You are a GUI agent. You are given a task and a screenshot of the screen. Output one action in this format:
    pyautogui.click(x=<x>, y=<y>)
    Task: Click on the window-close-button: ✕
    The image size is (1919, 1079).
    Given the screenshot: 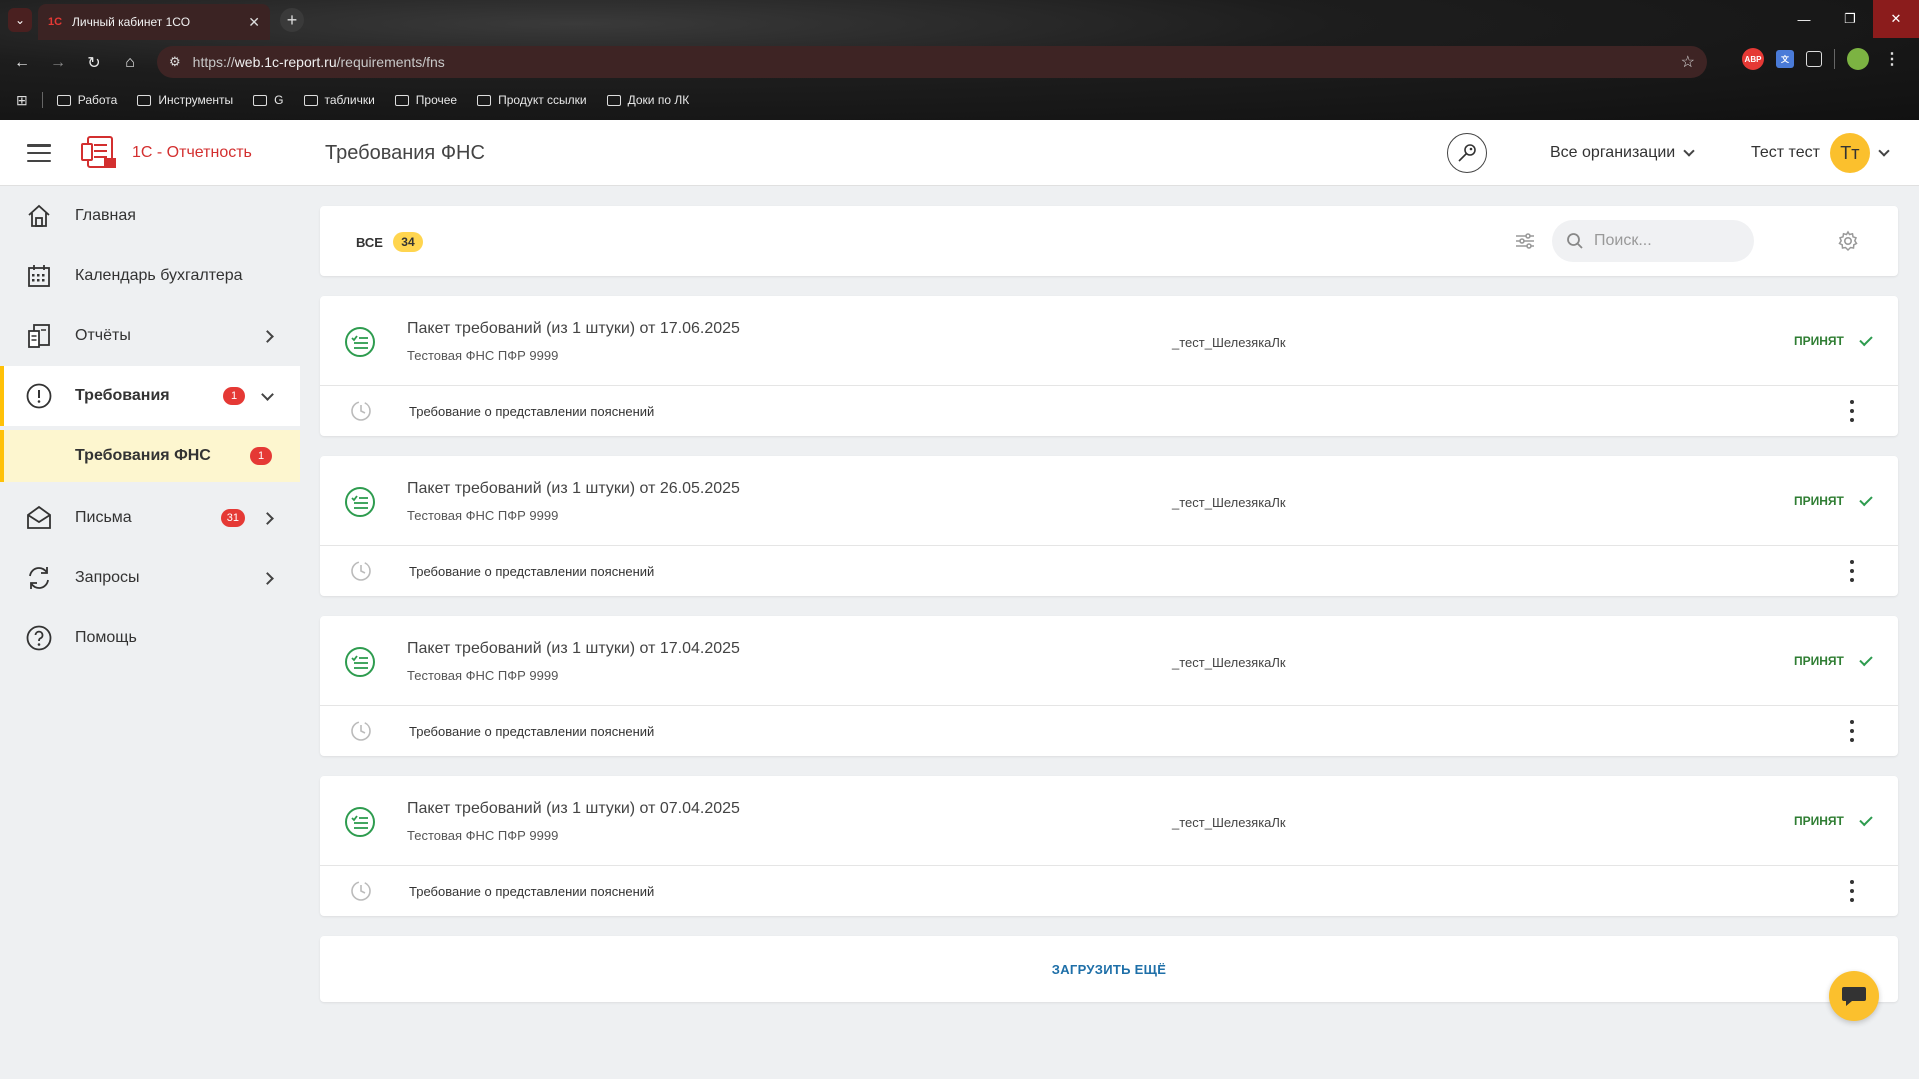 What is the action you would take?
    pyautogui.click(x=1896, y=19)
    